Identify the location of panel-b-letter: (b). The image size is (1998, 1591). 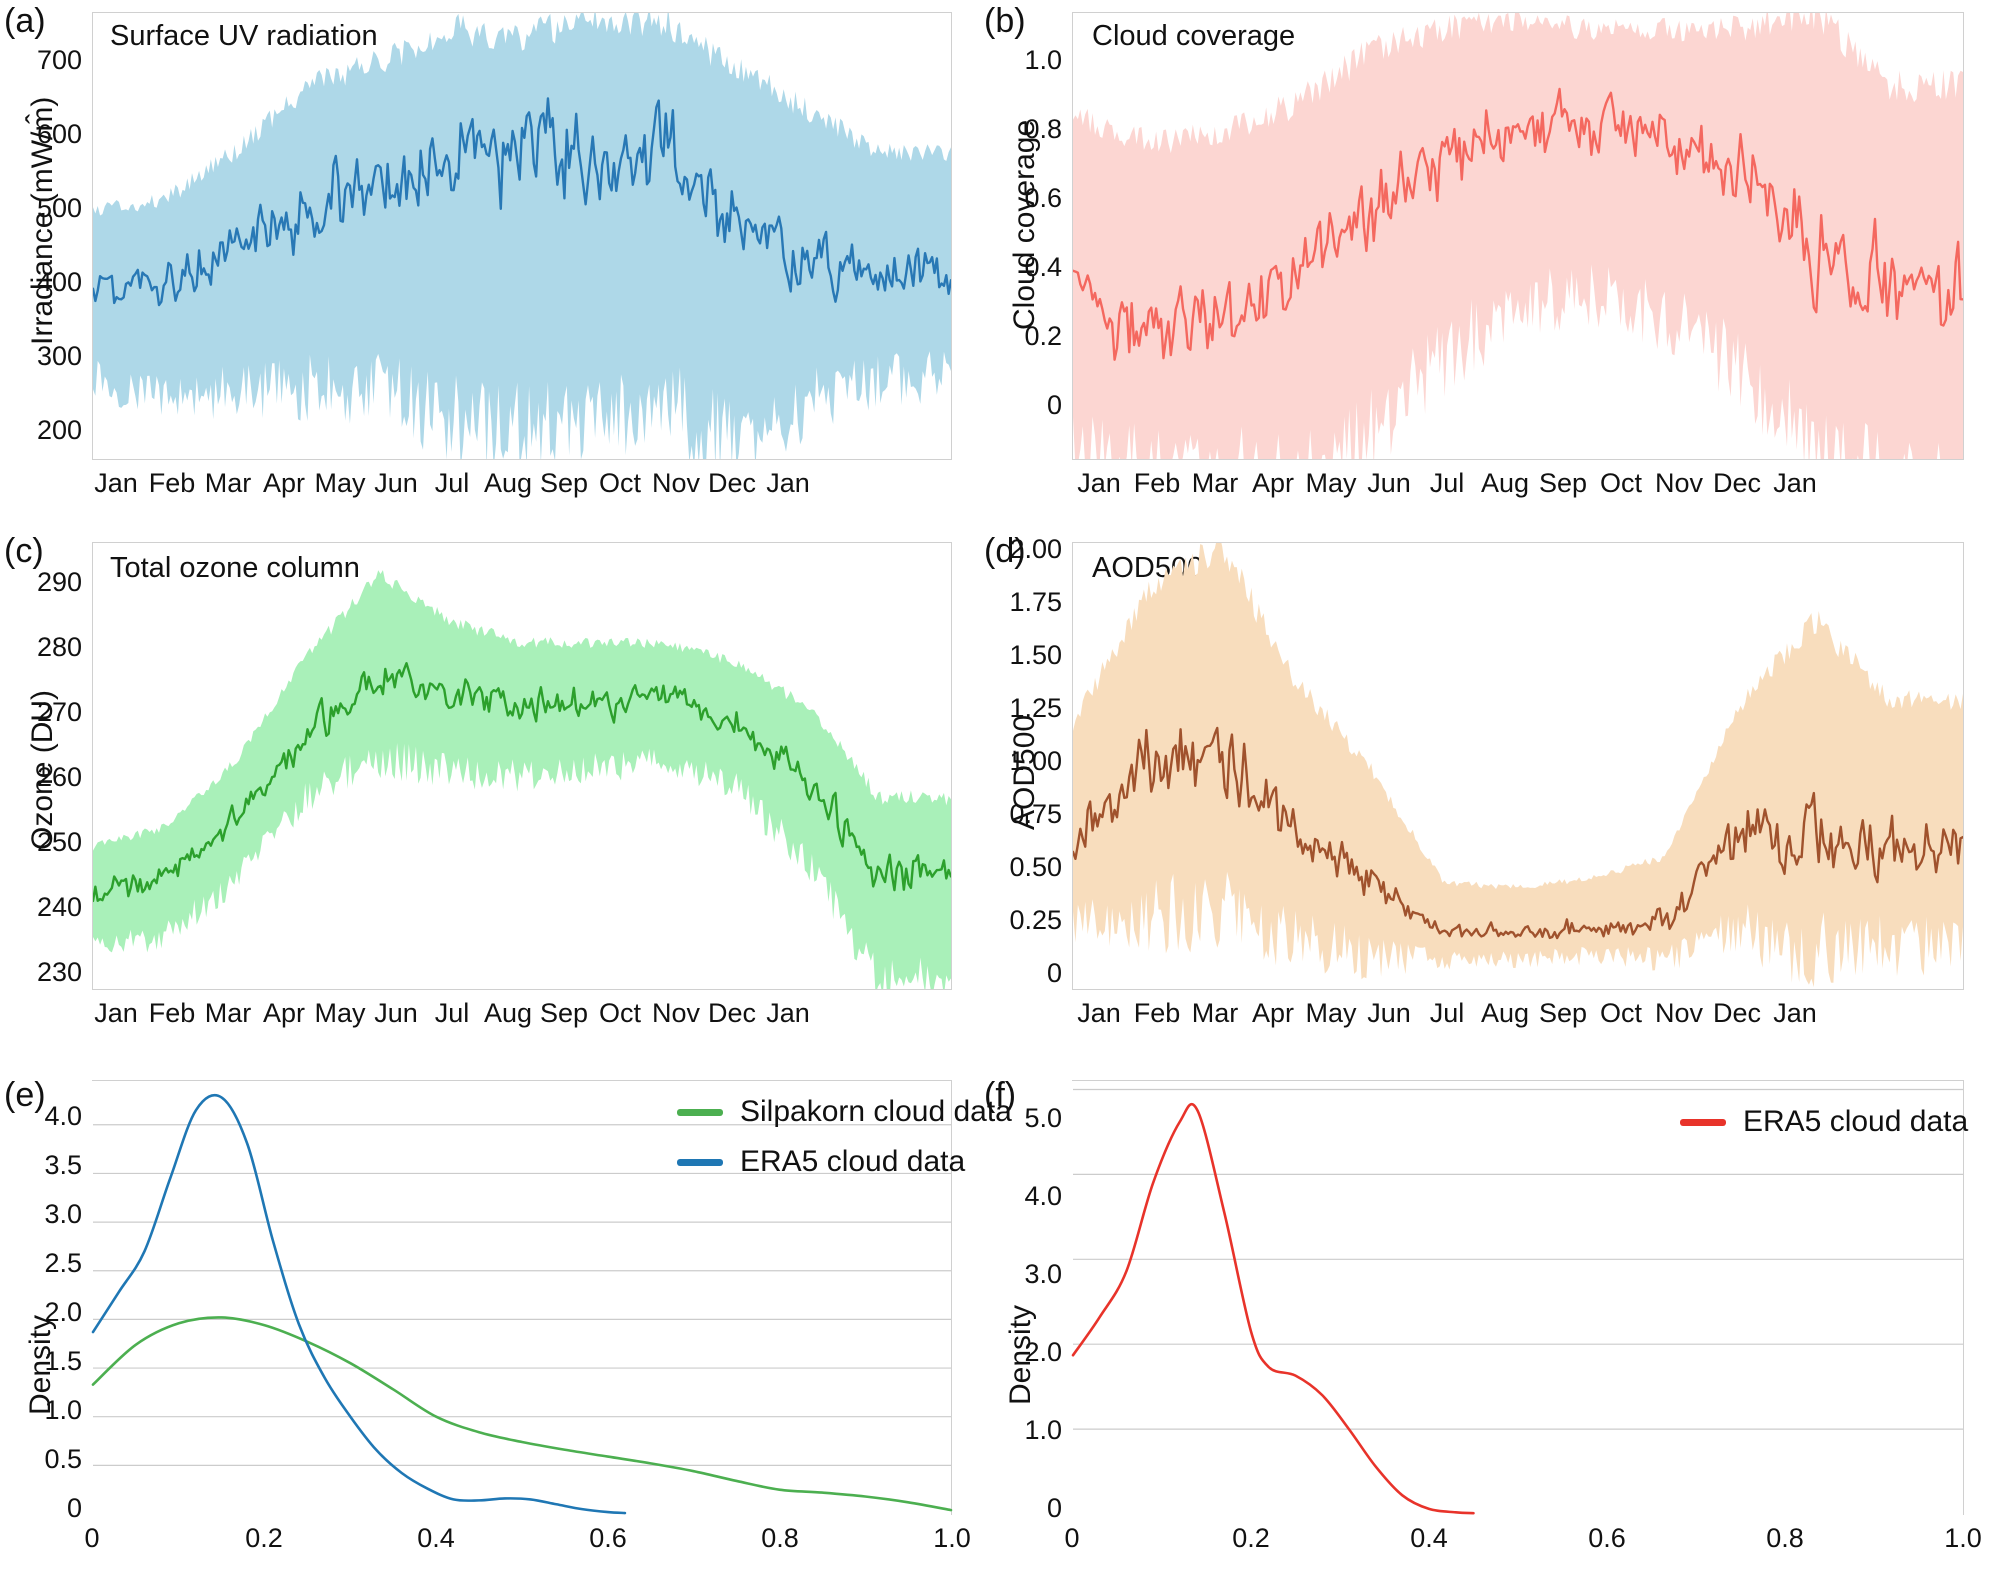
(1005, 21).